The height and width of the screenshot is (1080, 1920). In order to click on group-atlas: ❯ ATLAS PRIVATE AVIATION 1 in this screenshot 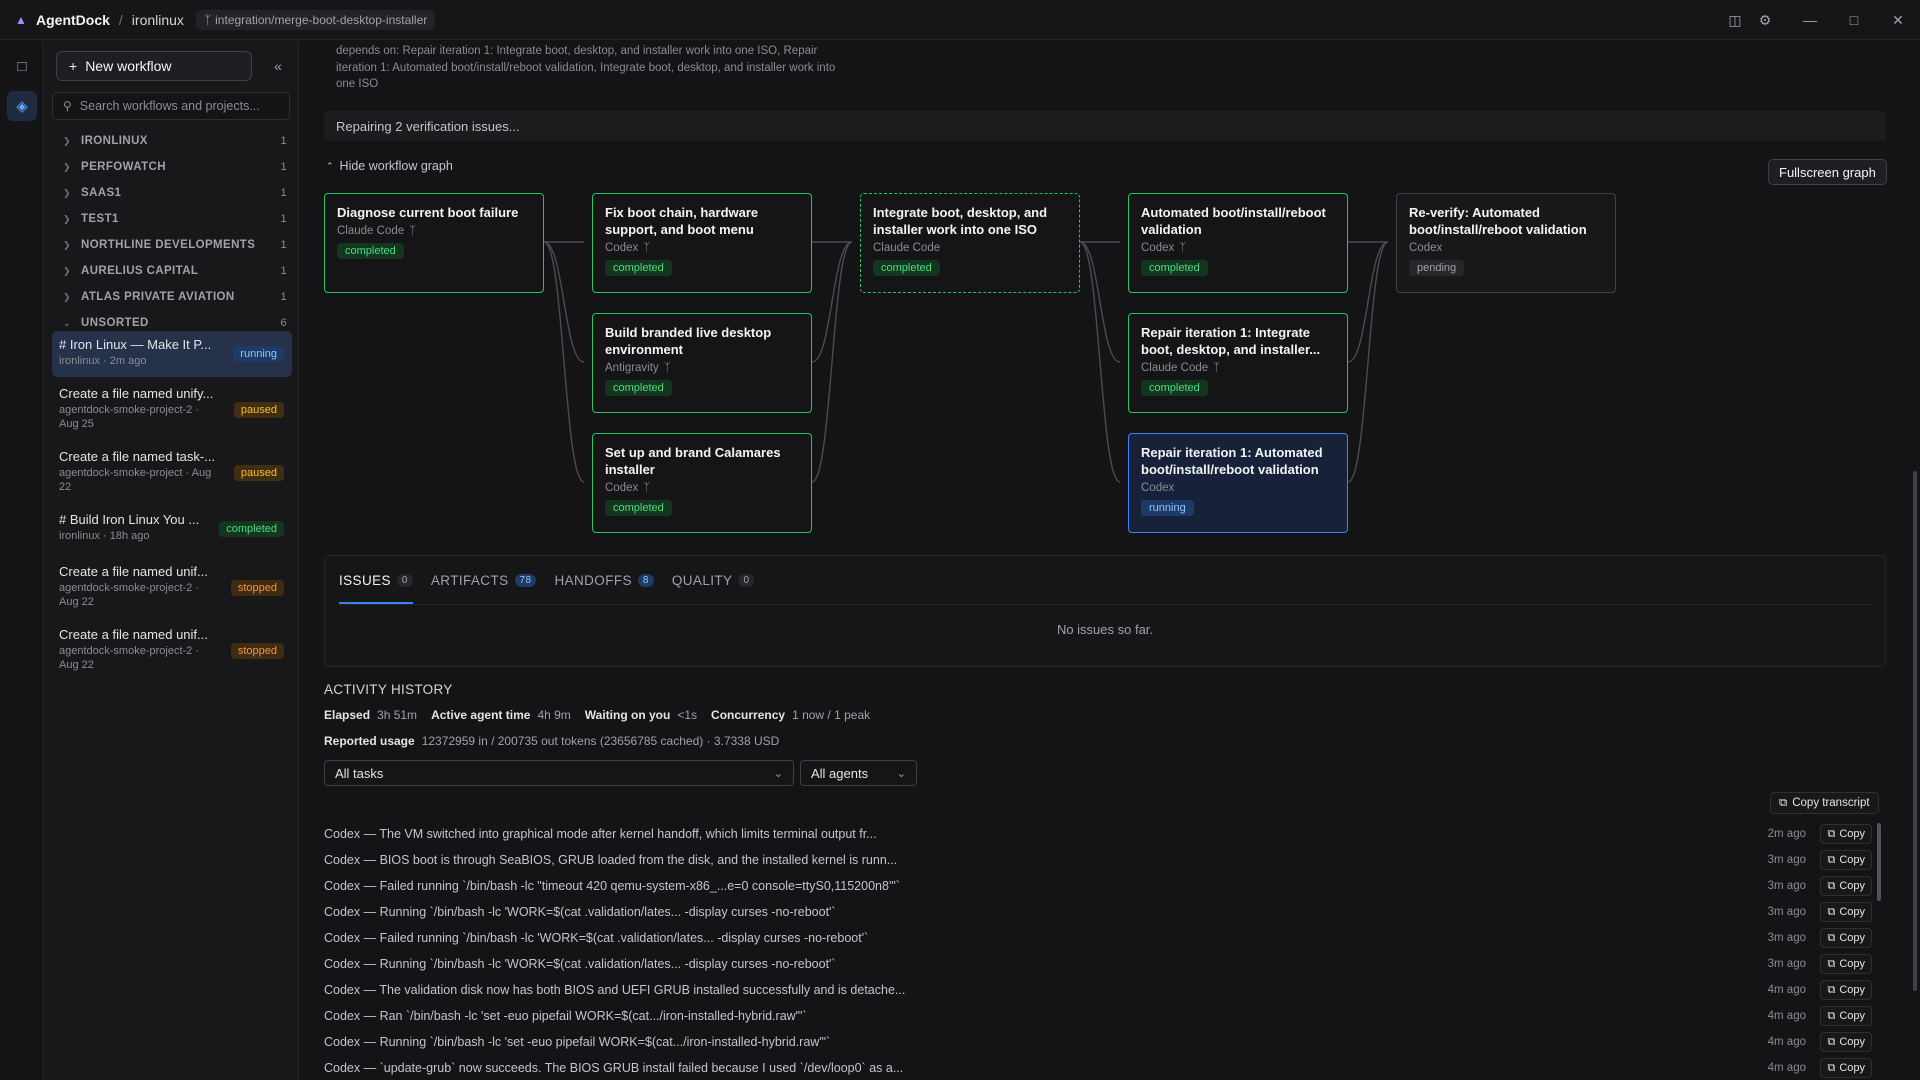, I will do `click(172, 297)`.